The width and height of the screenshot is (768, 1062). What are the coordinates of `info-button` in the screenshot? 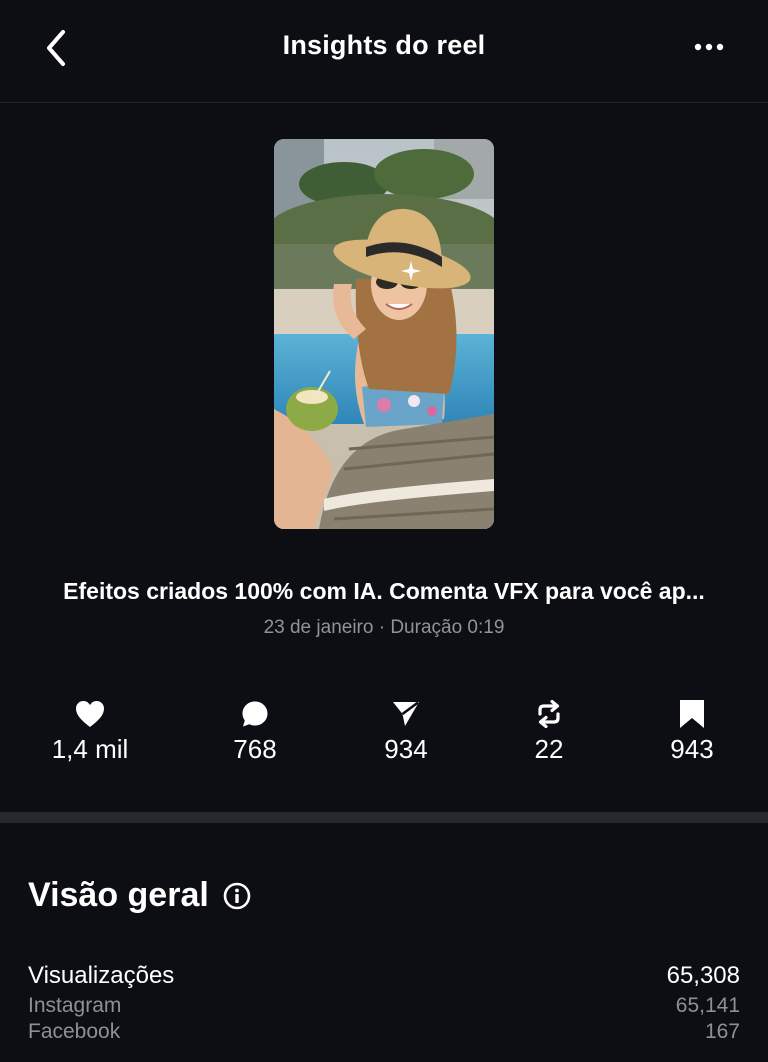 It's located at (237, 896).